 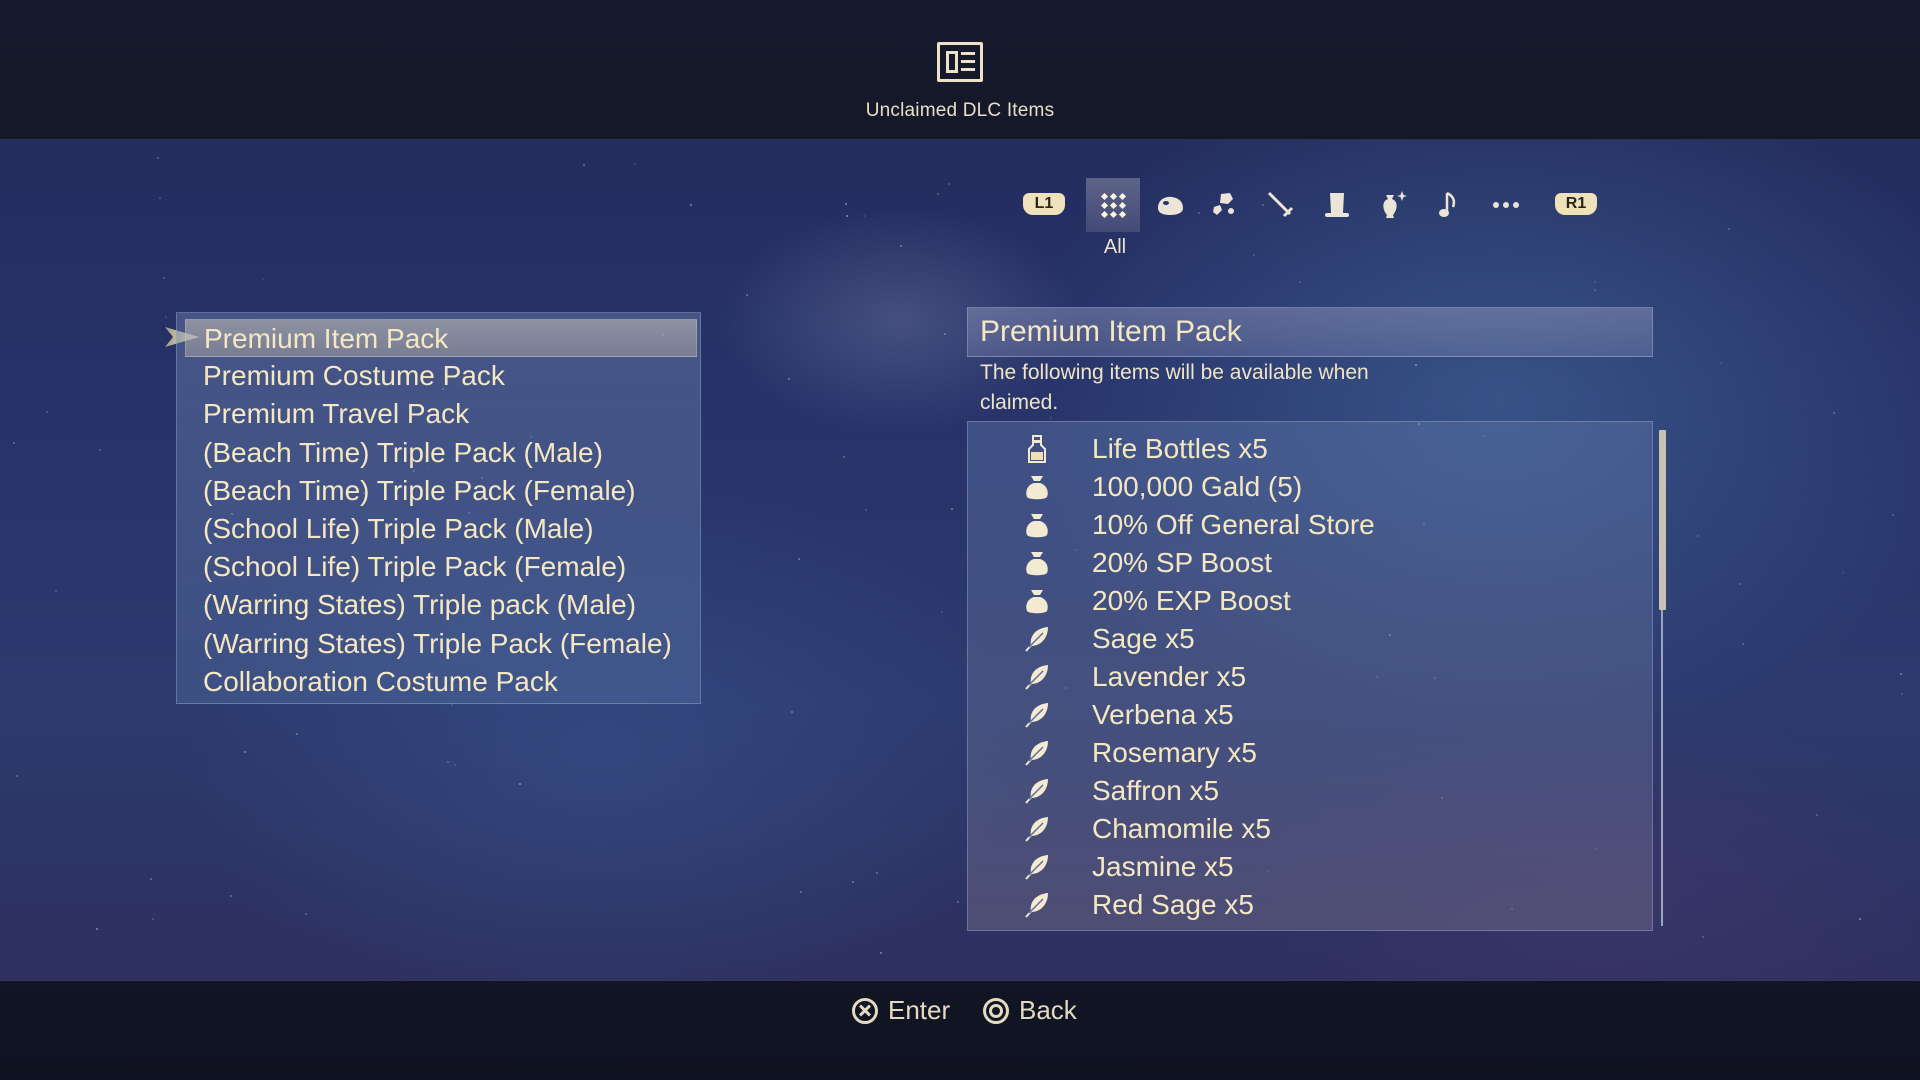 What do you see at coordinates (448, 567) in the screenshot?
I see `pack-list-item: (School Life) Triple Pack (Female)` at bounding box center [448, 567].